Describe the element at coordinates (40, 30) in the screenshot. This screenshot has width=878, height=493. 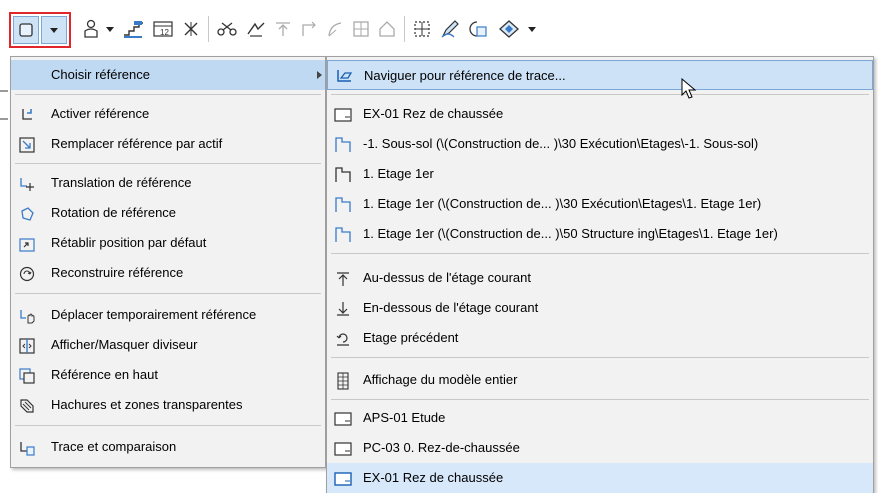
I see `highlight-outline` at that location.